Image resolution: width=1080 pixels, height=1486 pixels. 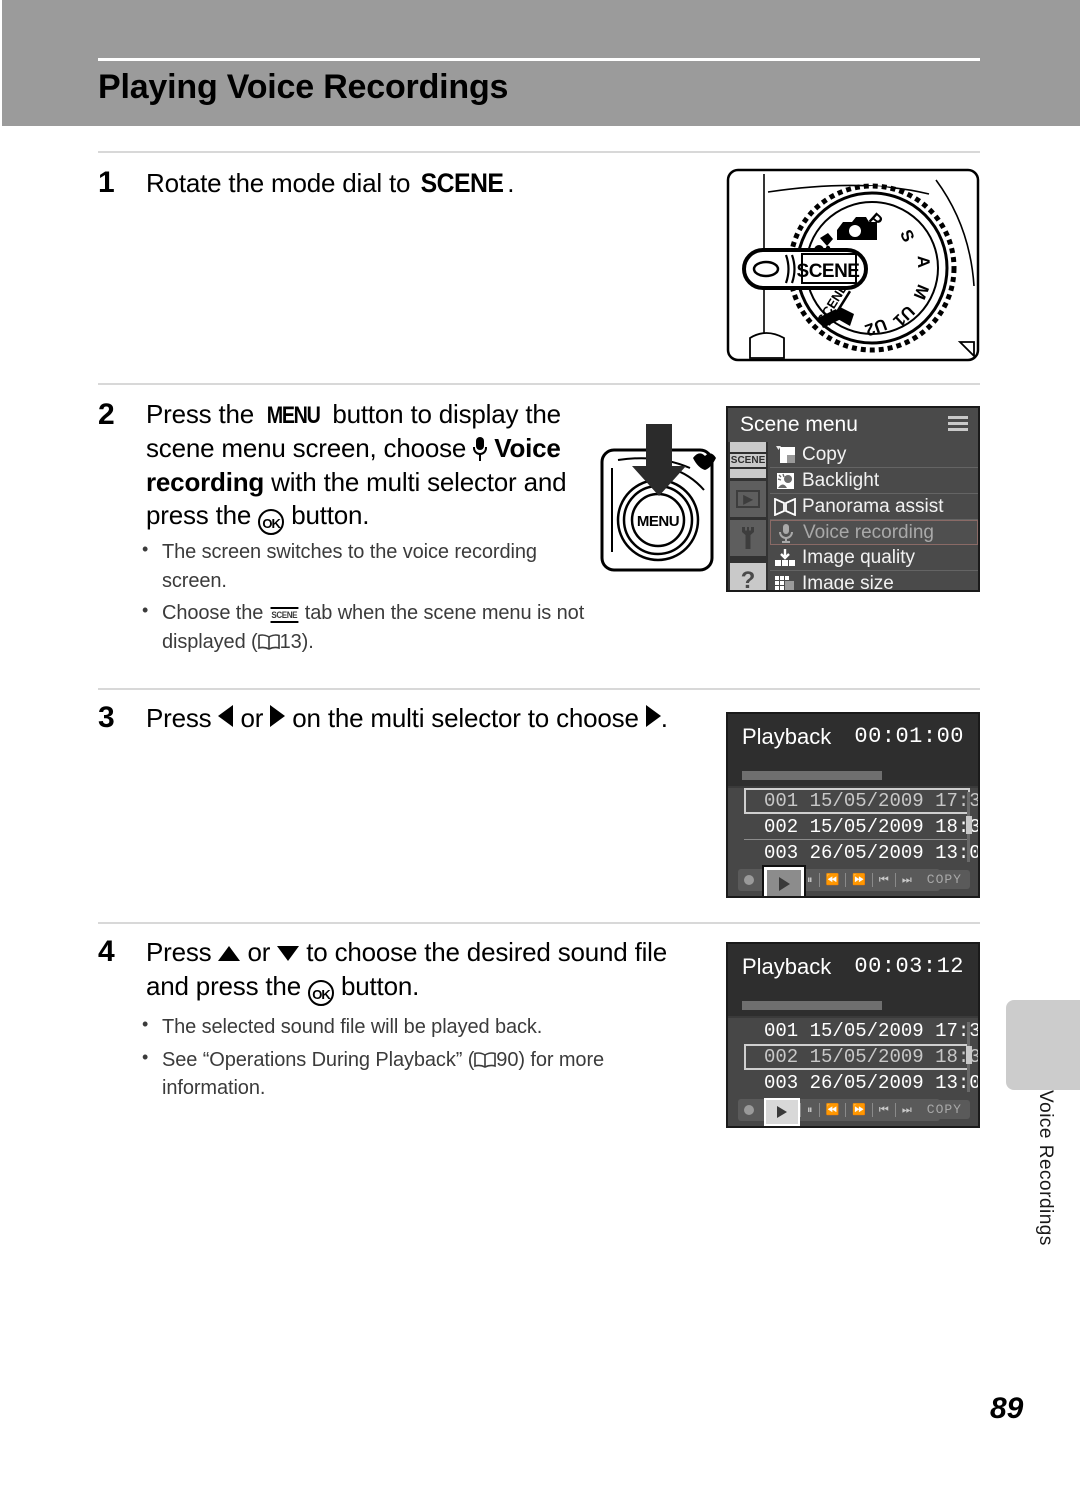 What do you see at coordinates (874, 558) in the screenshot?
I see `menu-item-image-quality: Image quality` at bounding box center [874, 558].